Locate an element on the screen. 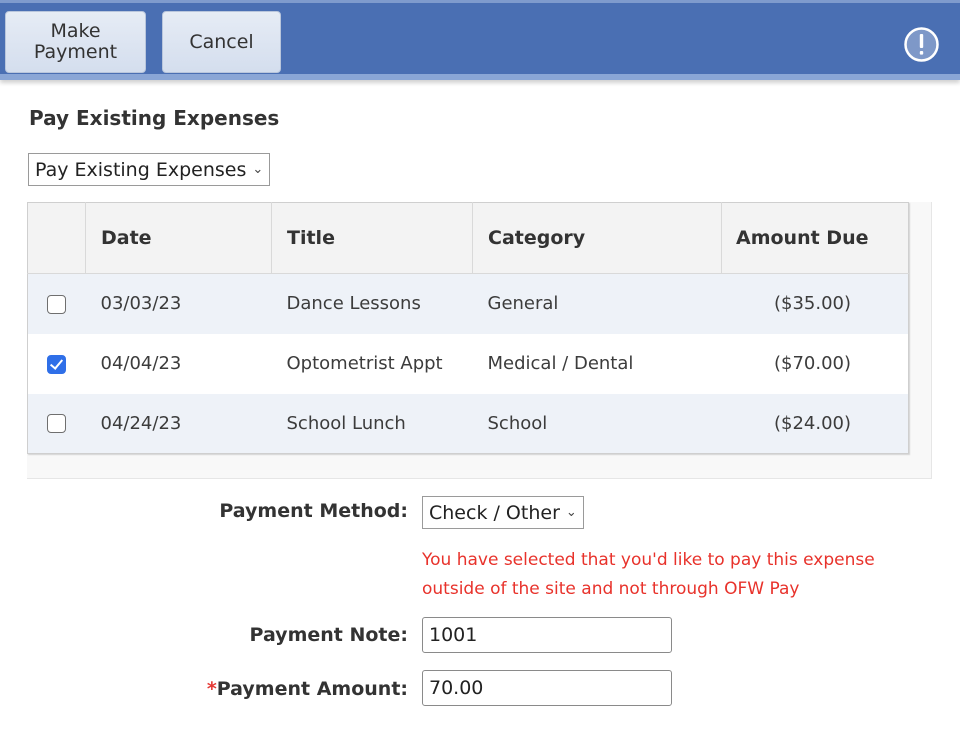 This screenshot has width=960, height=741. row-category: School is located at coordinates (597, 423).